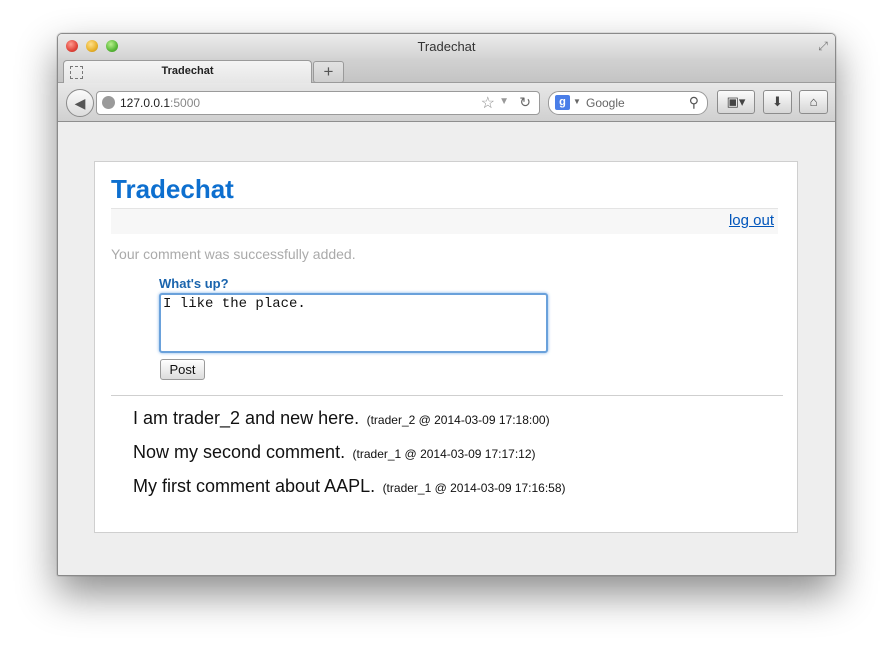  What do you see at coordinates (239, 452) in the screenshot?
I see `comment-text: Now my second comment.` at bounding box center [239, 452].